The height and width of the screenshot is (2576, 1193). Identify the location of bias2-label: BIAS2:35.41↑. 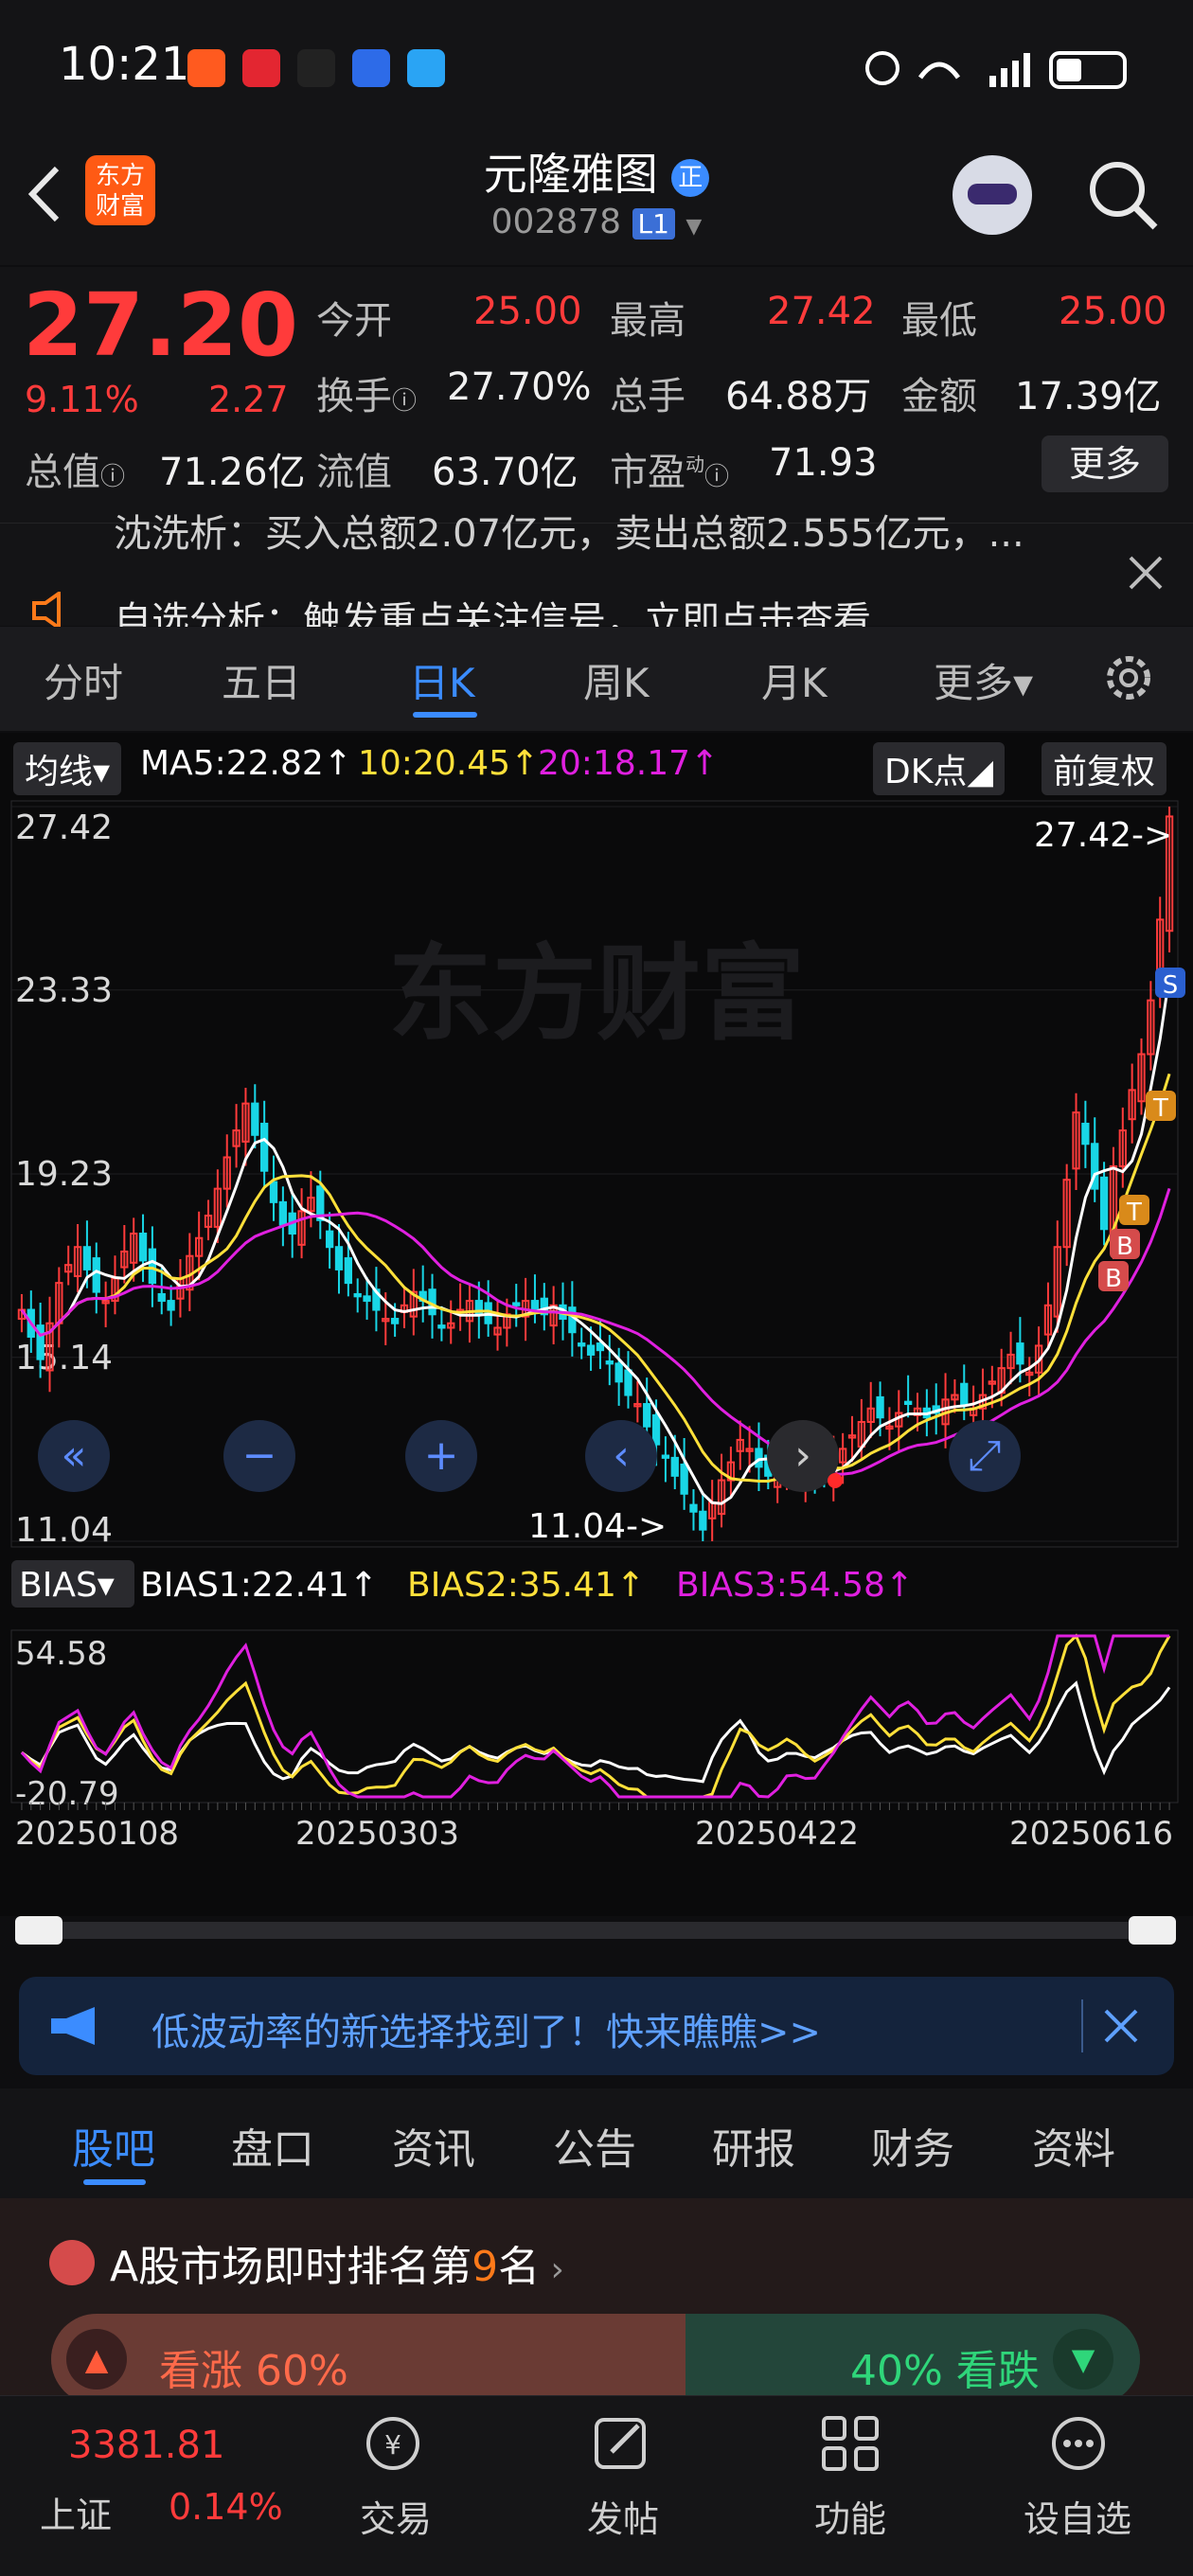
(526, 1586).